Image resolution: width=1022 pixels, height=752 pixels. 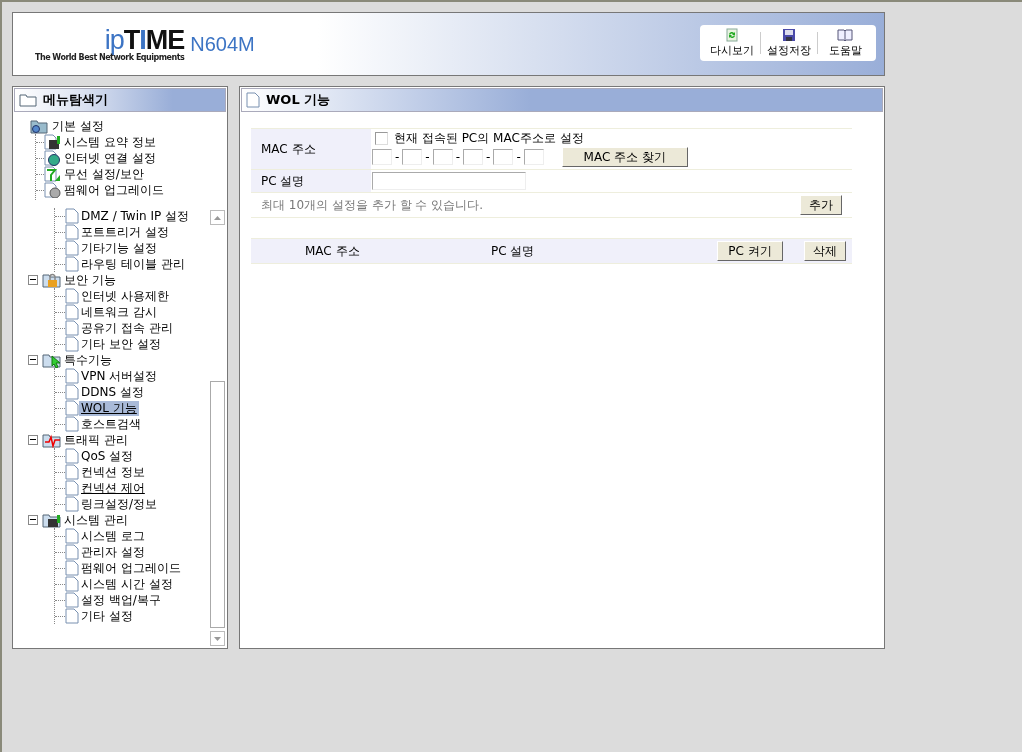 I want to click on gear-folder-icon, so click(x=39, y=126).